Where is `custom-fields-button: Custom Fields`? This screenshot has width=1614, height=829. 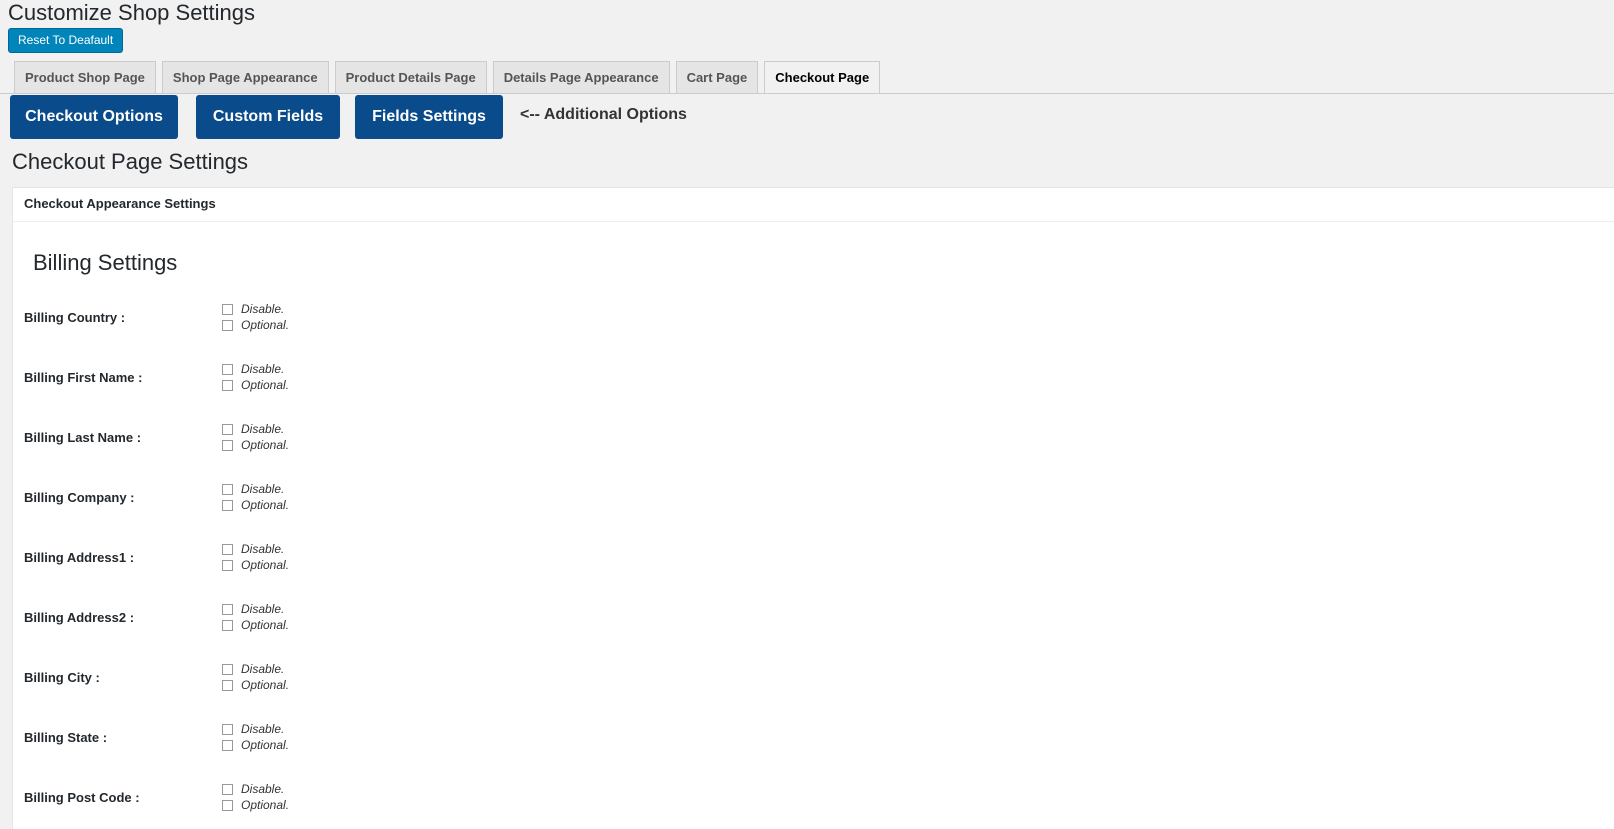 custom-fields-button: Custom Fields is located at coordinates (268, 117).